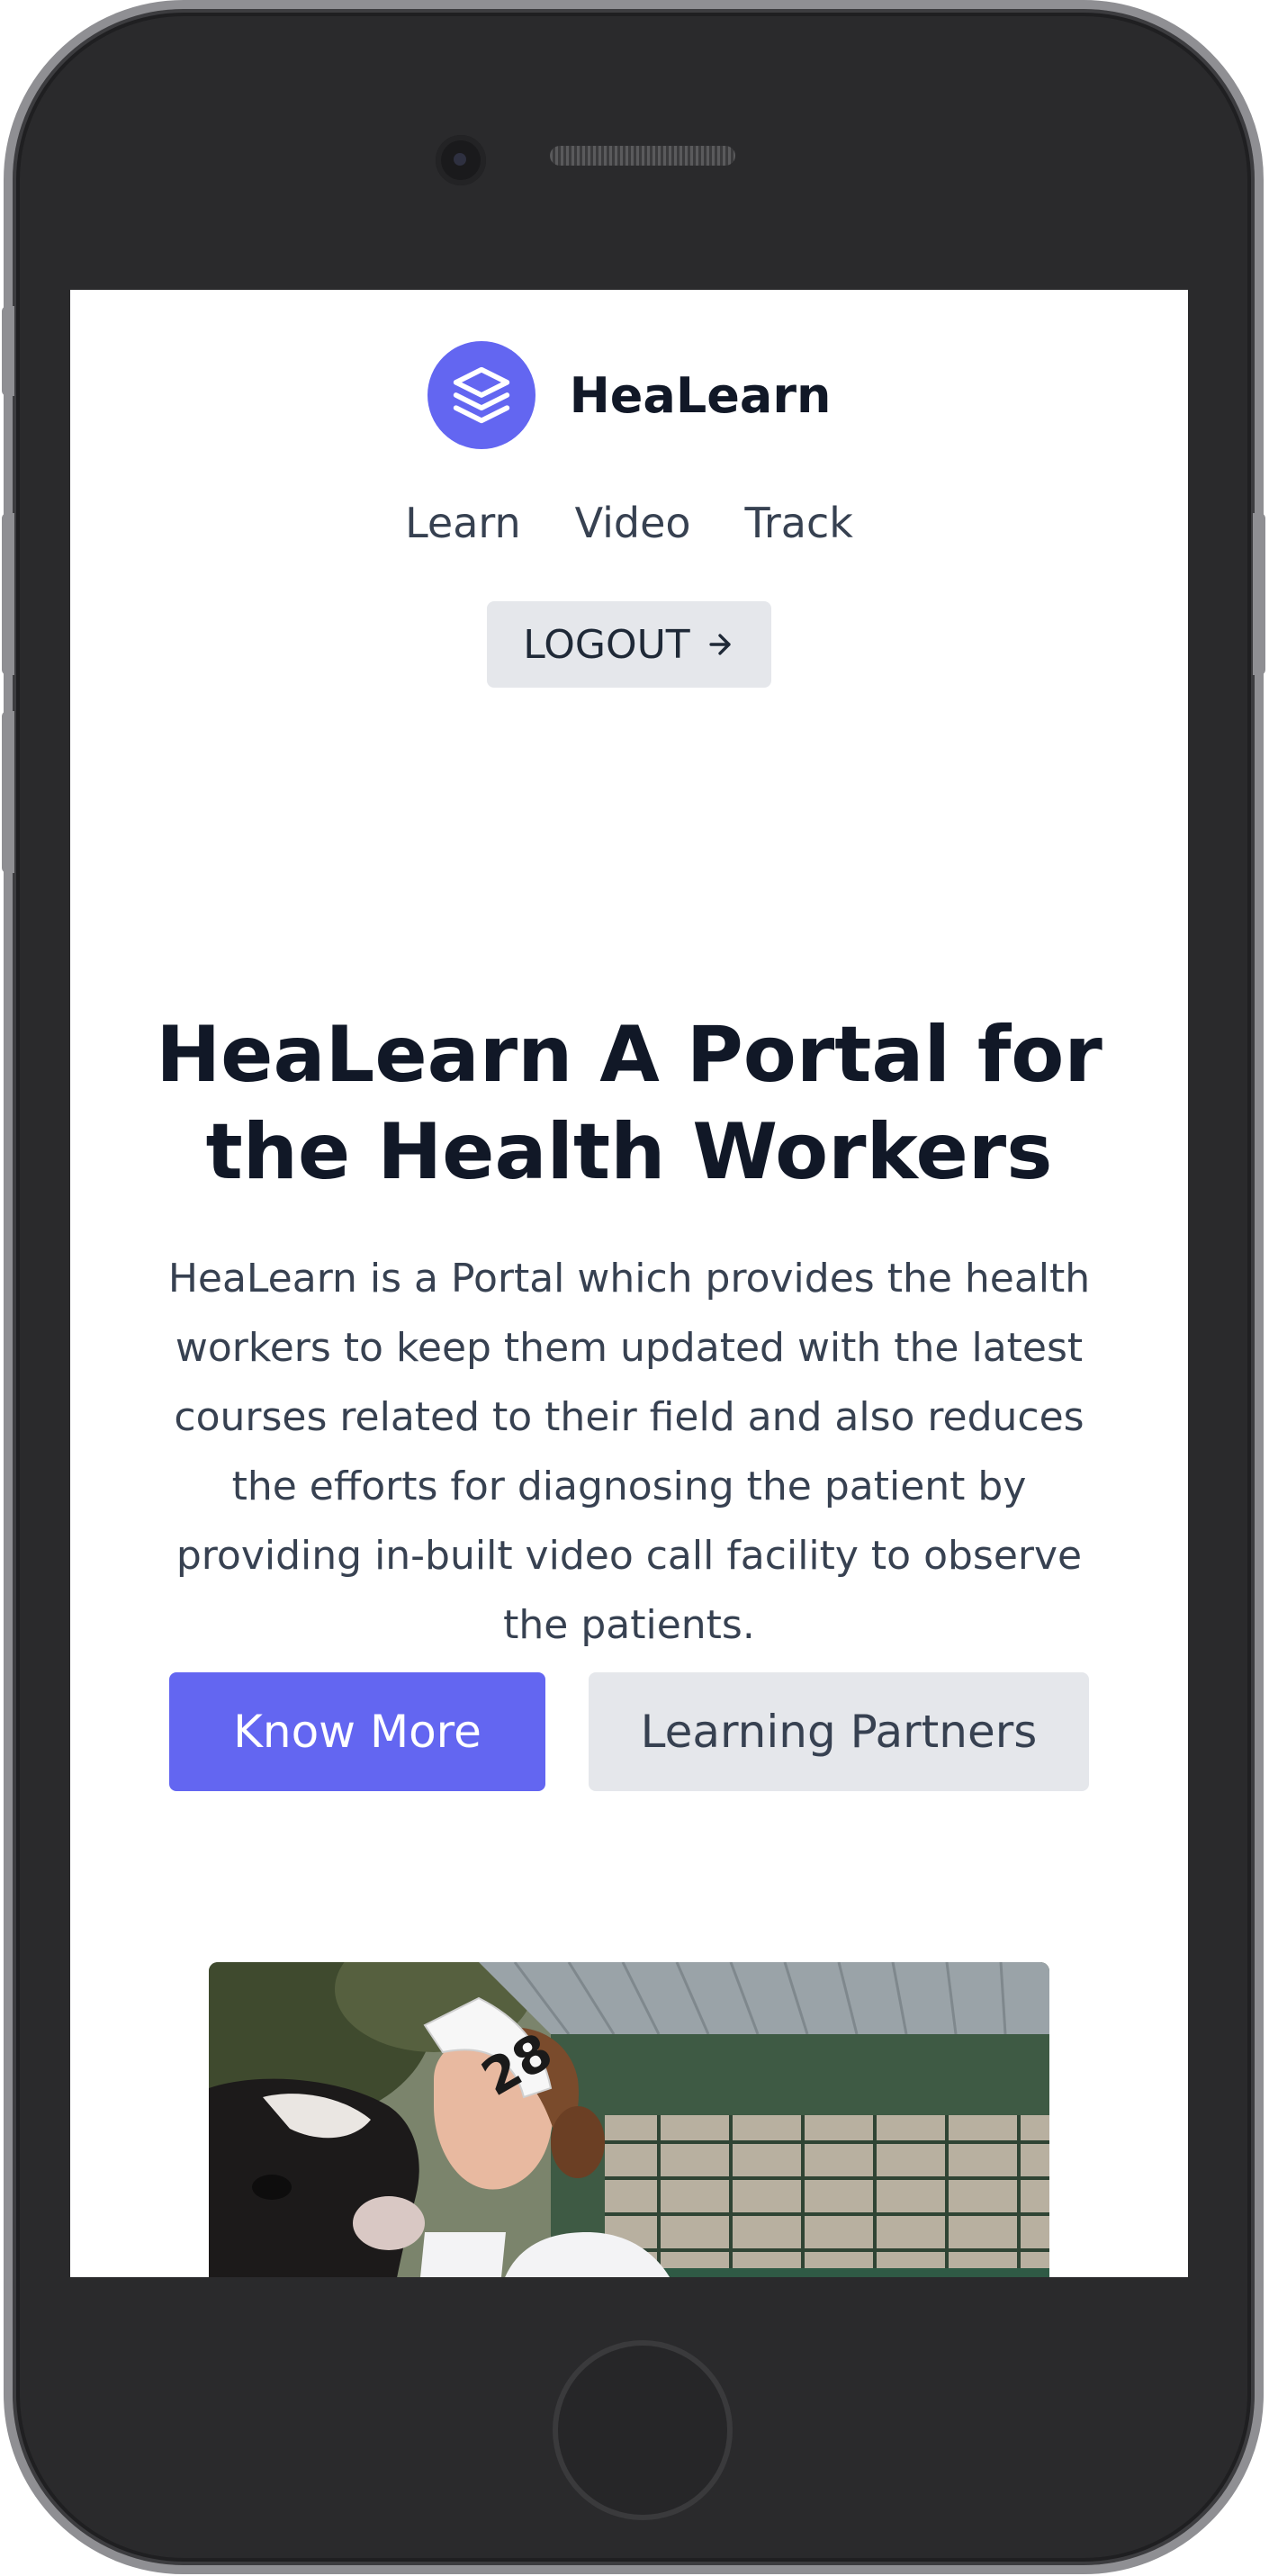  Describe the element at coordinates (700, 395) in the screenshot. I see `brand-name: HeaLearn` at that location.